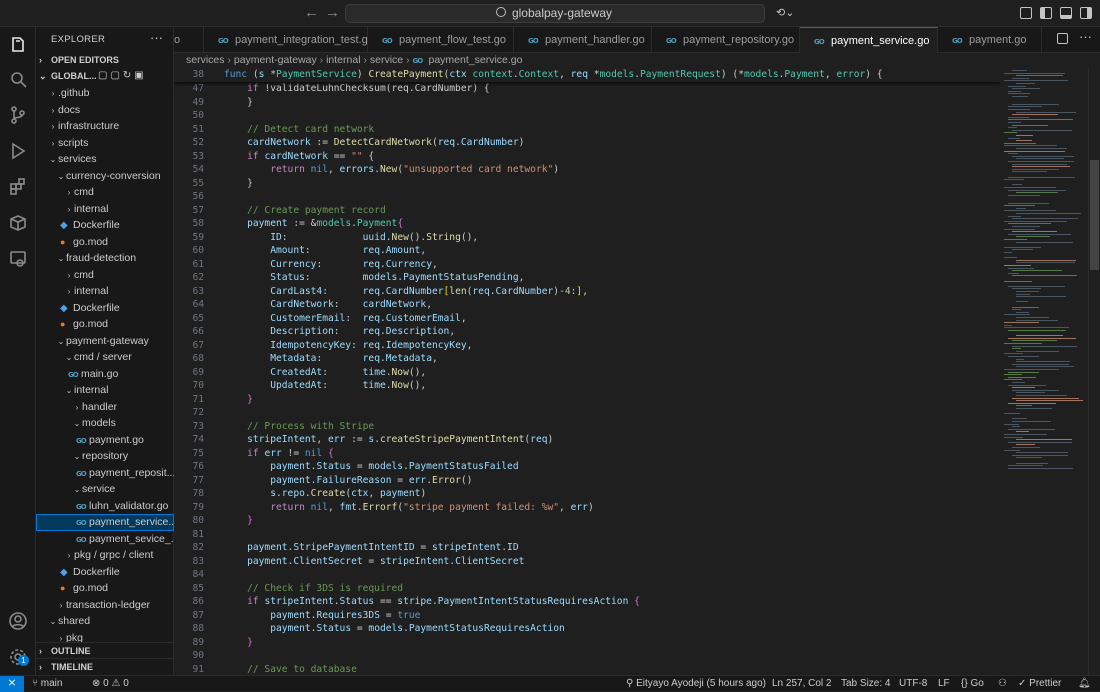 The height and width of the screenshot is (692, 1100). I want to click on forward-button: →, so click(332, 13).